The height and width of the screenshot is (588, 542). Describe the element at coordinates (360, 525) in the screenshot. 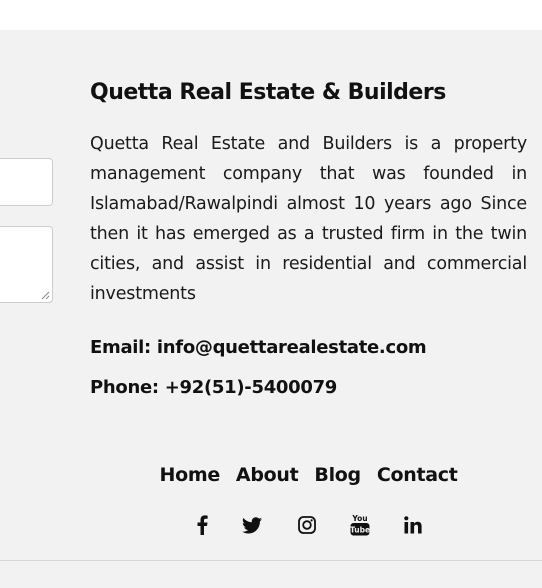

I see `youtube-icon: You Tube` at that location.